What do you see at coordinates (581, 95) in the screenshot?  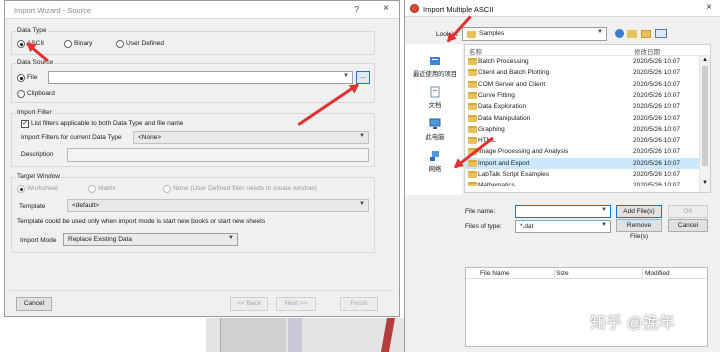 I see `file-list-item: Curve Fitting 2020/5/26 10:07` at bounding box center [581, 95].